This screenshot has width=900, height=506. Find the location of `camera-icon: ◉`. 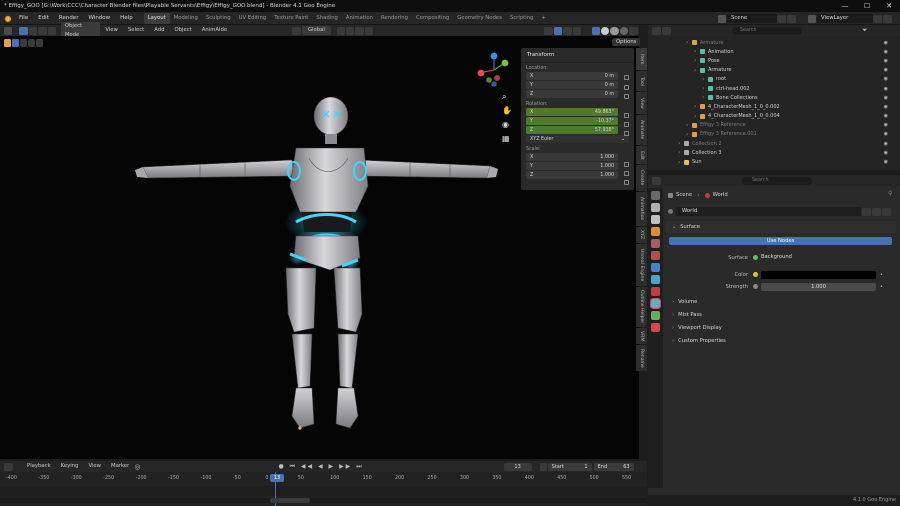

camera-icon: ◉ is located at coordinates (505, 124).